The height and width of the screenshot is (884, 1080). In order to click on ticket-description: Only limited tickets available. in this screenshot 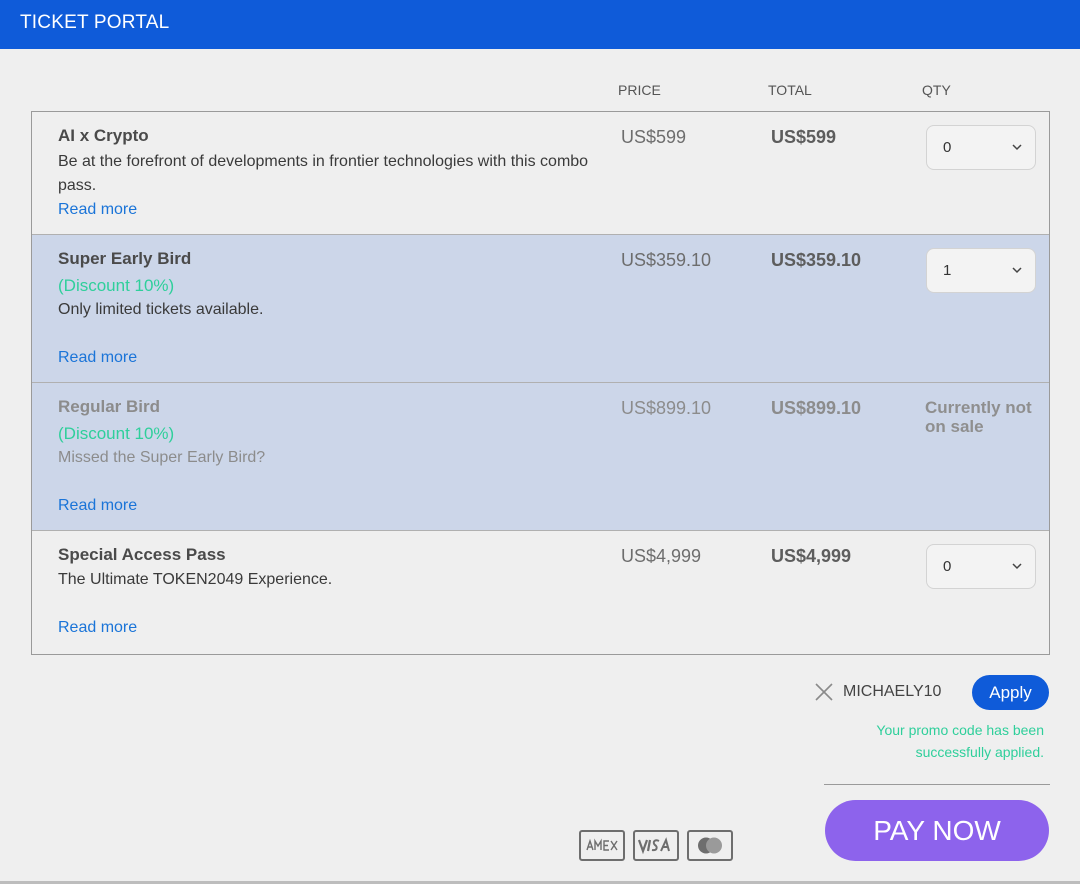, I will do `click(161, 309)`.